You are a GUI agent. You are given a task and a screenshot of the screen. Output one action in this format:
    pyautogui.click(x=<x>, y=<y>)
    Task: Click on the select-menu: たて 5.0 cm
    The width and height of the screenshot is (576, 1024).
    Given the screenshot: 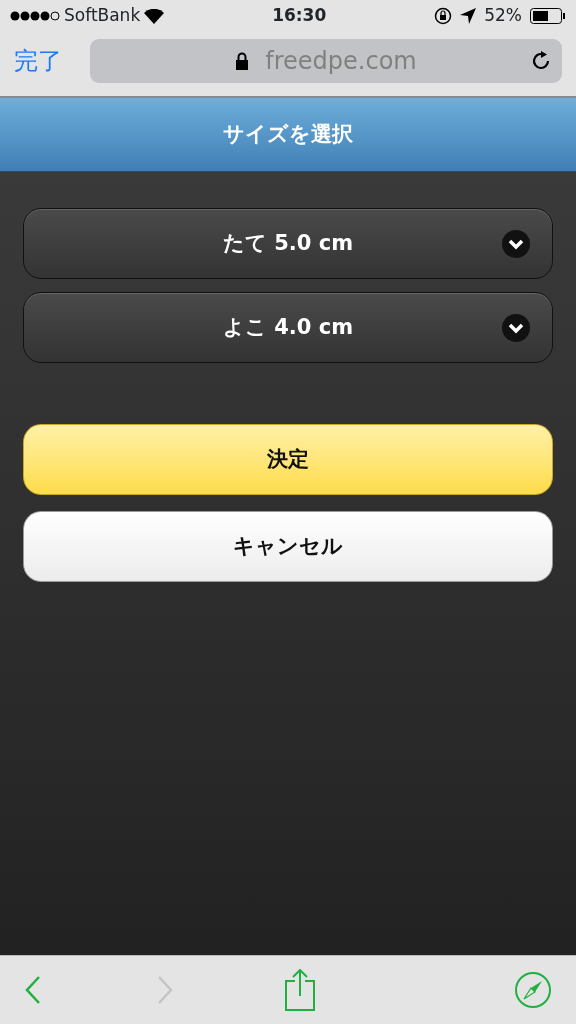 What is the action you would take?
    pyautogui.click(x=288, y=243)
    